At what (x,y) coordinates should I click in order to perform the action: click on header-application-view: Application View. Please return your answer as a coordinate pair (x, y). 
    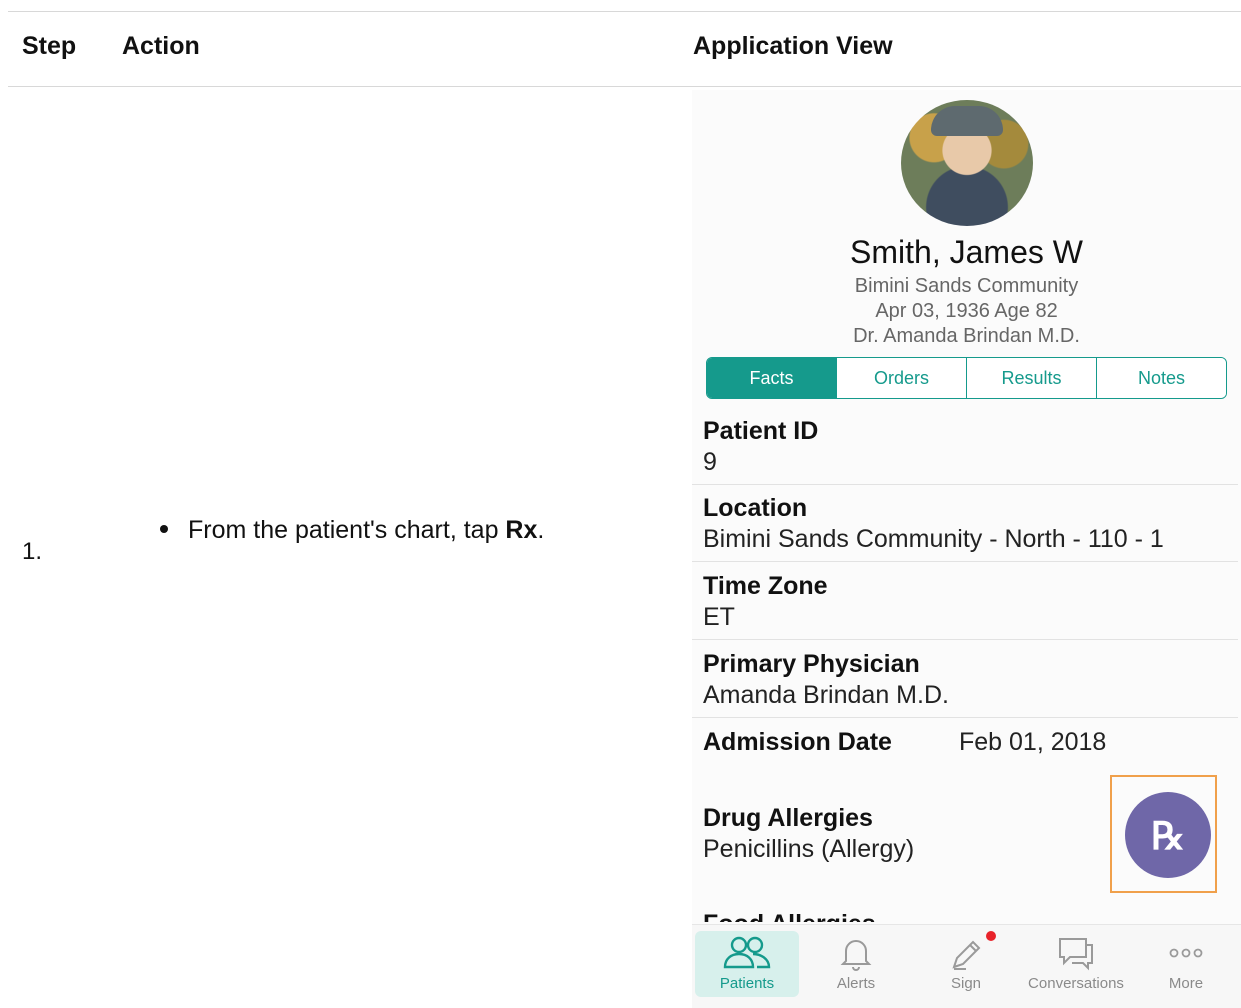
    Looking at the image, I should click on (793, 46).